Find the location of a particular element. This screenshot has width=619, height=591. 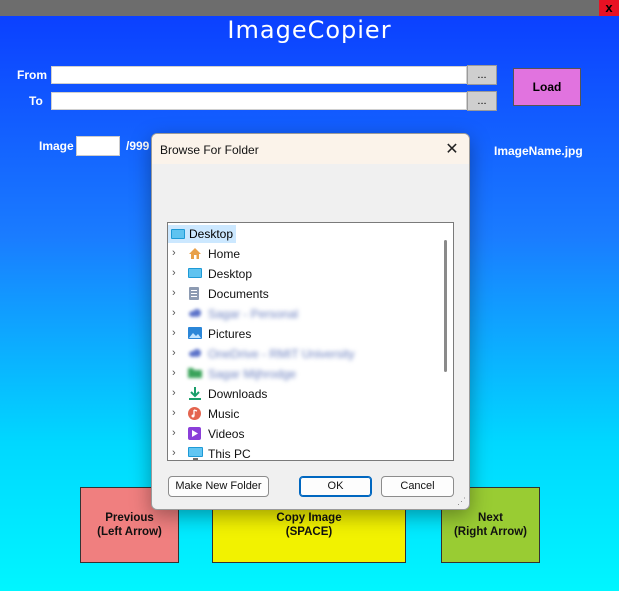

load-button: Load is located at coordinates (547, 87).